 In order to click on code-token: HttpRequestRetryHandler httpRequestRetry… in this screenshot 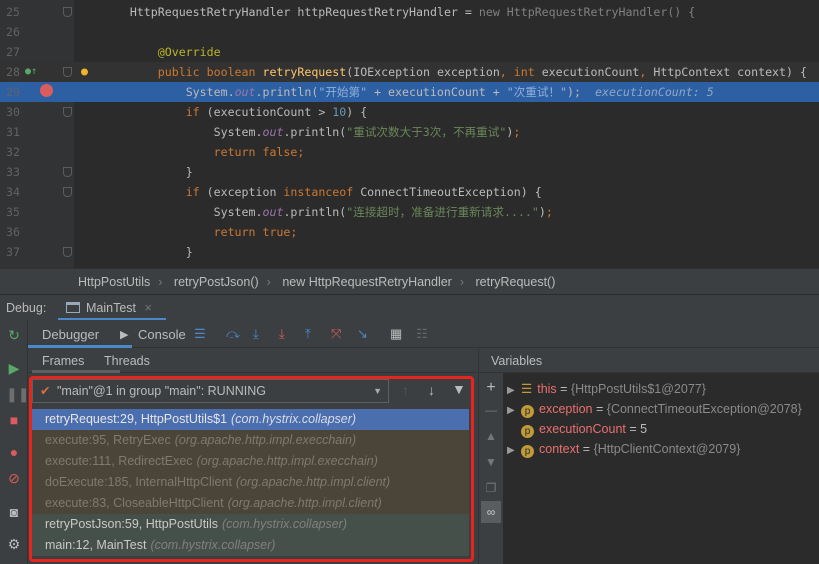, I will do `click(304, 12)`.